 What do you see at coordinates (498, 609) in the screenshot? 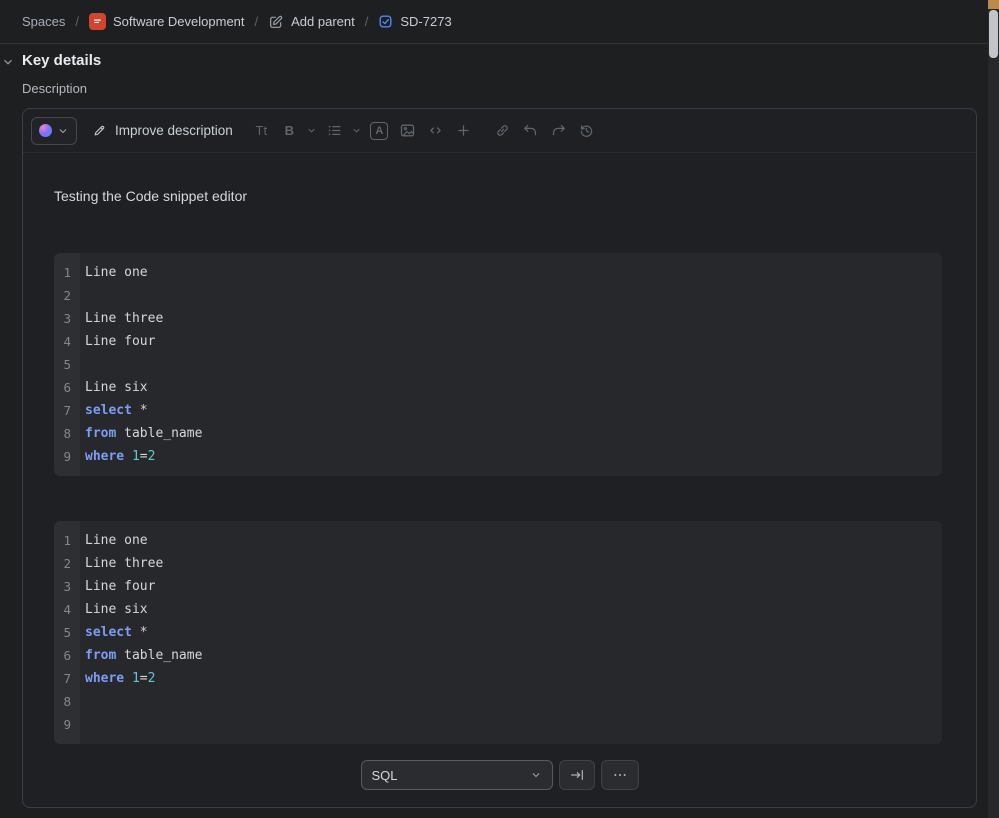
I see `code-line: 4 Line six` at bounding box center [498, 609].